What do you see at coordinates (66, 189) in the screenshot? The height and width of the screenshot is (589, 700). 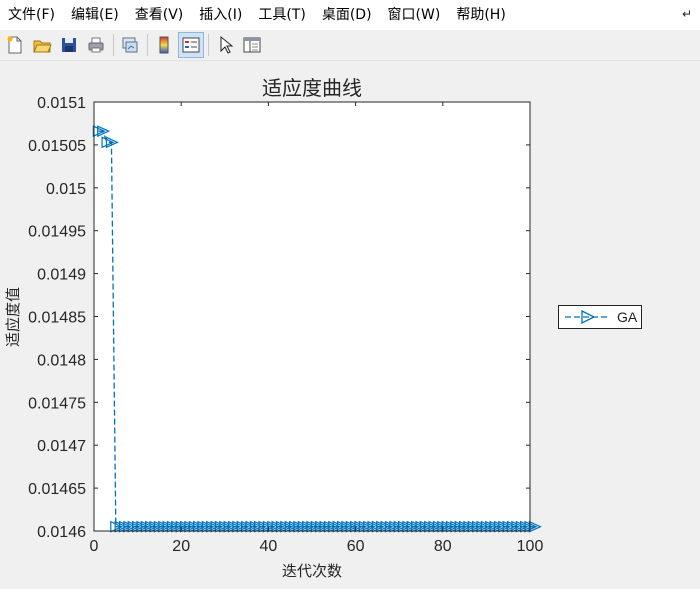 I see `y-tick-label: 0.015` at bounding box center [66, 189].